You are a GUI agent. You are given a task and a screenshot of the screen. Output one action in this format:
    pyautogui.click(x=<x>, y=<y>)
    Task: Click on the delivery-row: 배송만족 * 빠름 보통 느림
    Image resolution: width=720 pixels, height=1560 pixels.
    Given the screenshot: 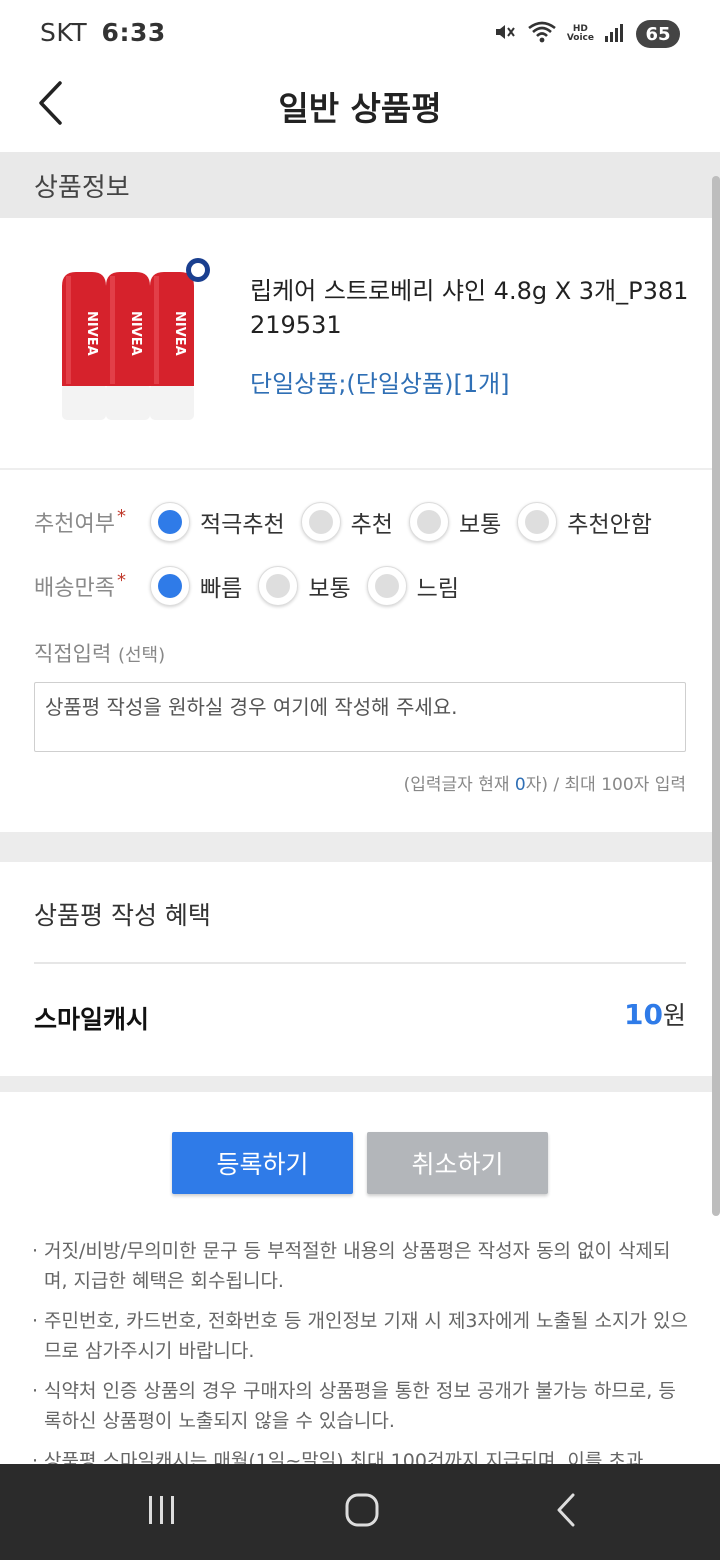 What is the action you would take?
    pyautogui.click(x=254, y=586)
    